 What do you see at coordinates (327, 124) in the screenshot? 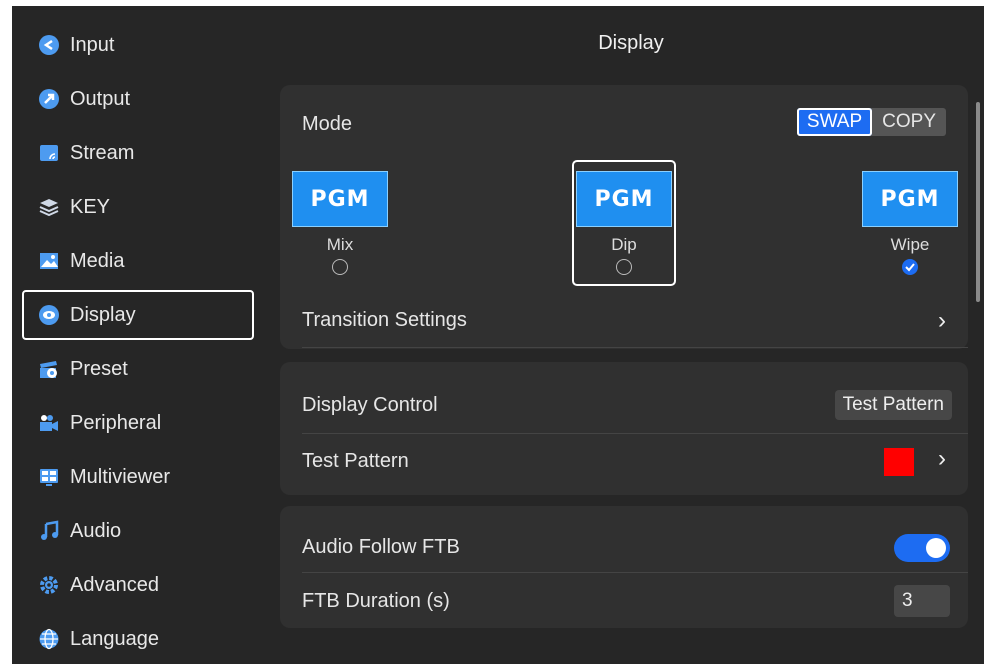
I see `mode-label: Mode` at bounding box center [327, 124].